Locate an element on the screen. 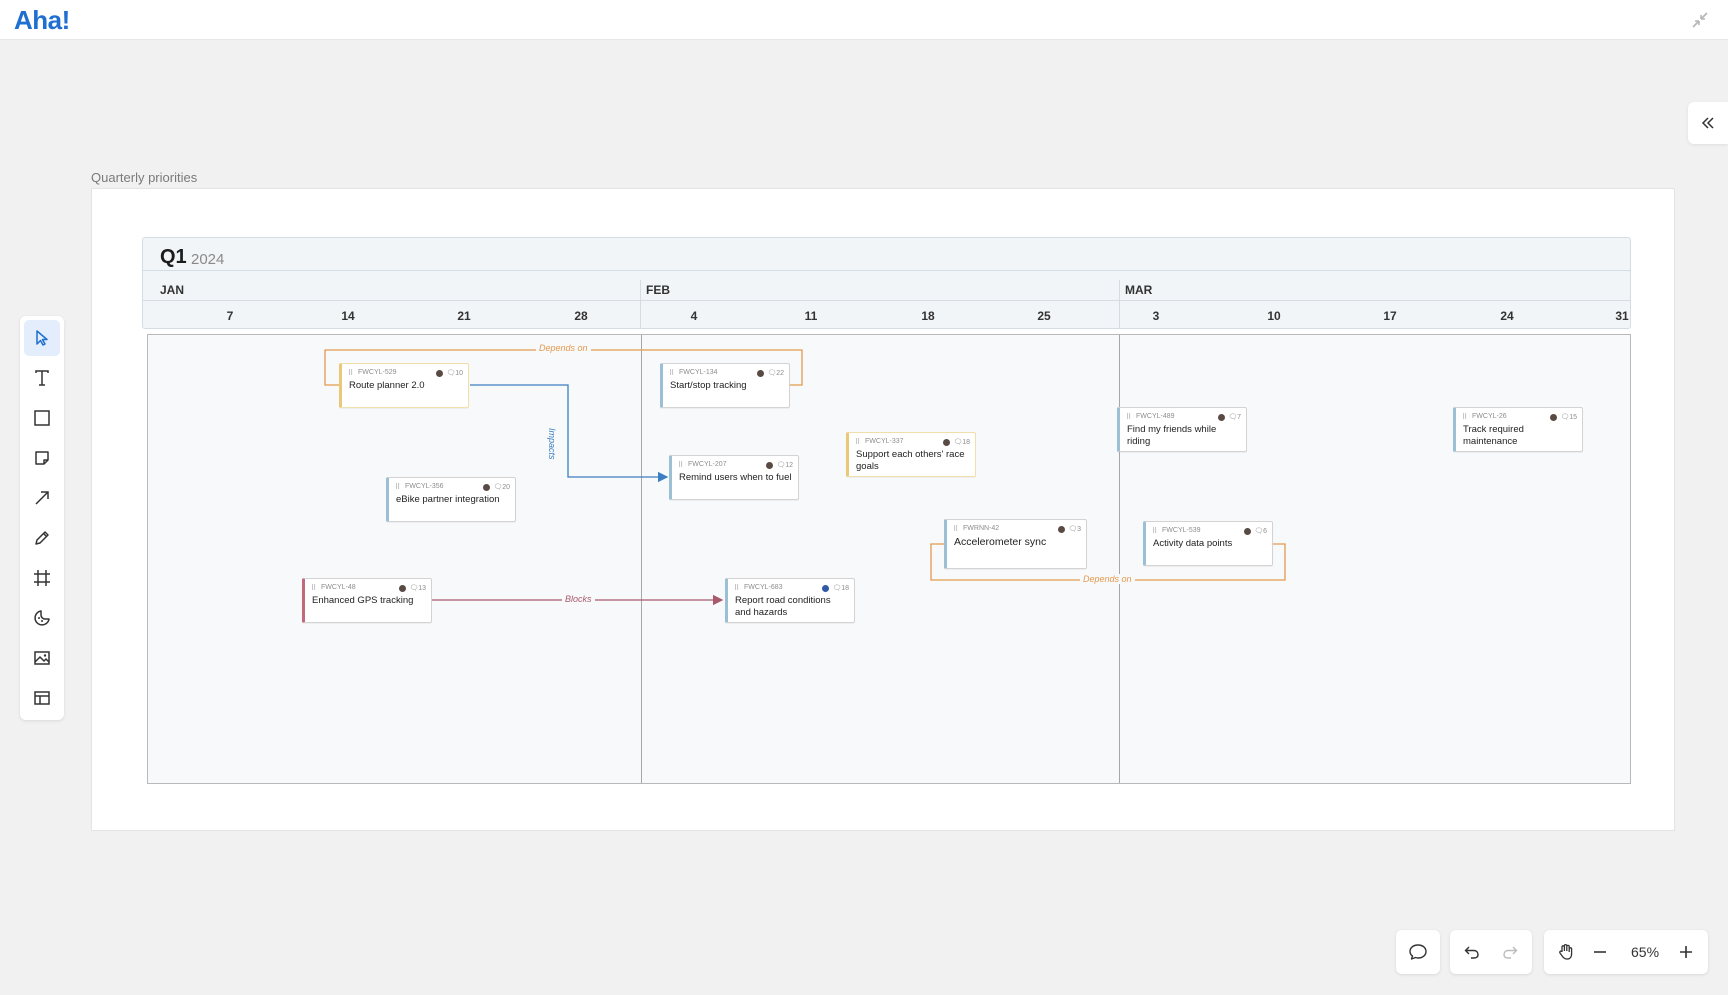 Image resolution: width=1728 pixels, height=995 pixels. zoom-in-button is located at coordinates (1686, 952).